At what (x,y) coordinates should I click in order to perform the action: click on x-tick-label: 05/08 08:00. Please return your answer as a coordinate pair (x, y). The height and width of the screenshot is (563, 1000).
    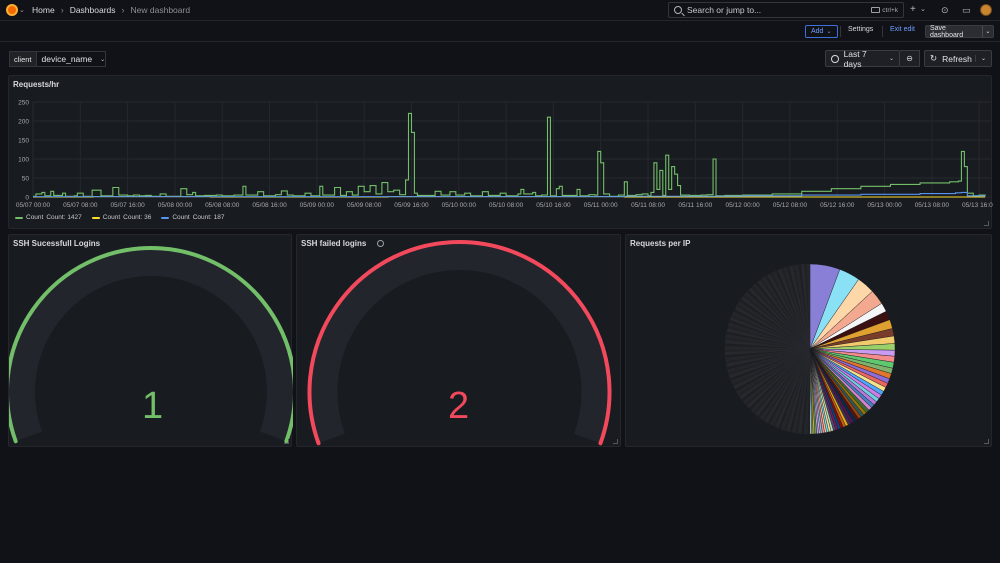
    Looking at the image, I should click on (222, 205).